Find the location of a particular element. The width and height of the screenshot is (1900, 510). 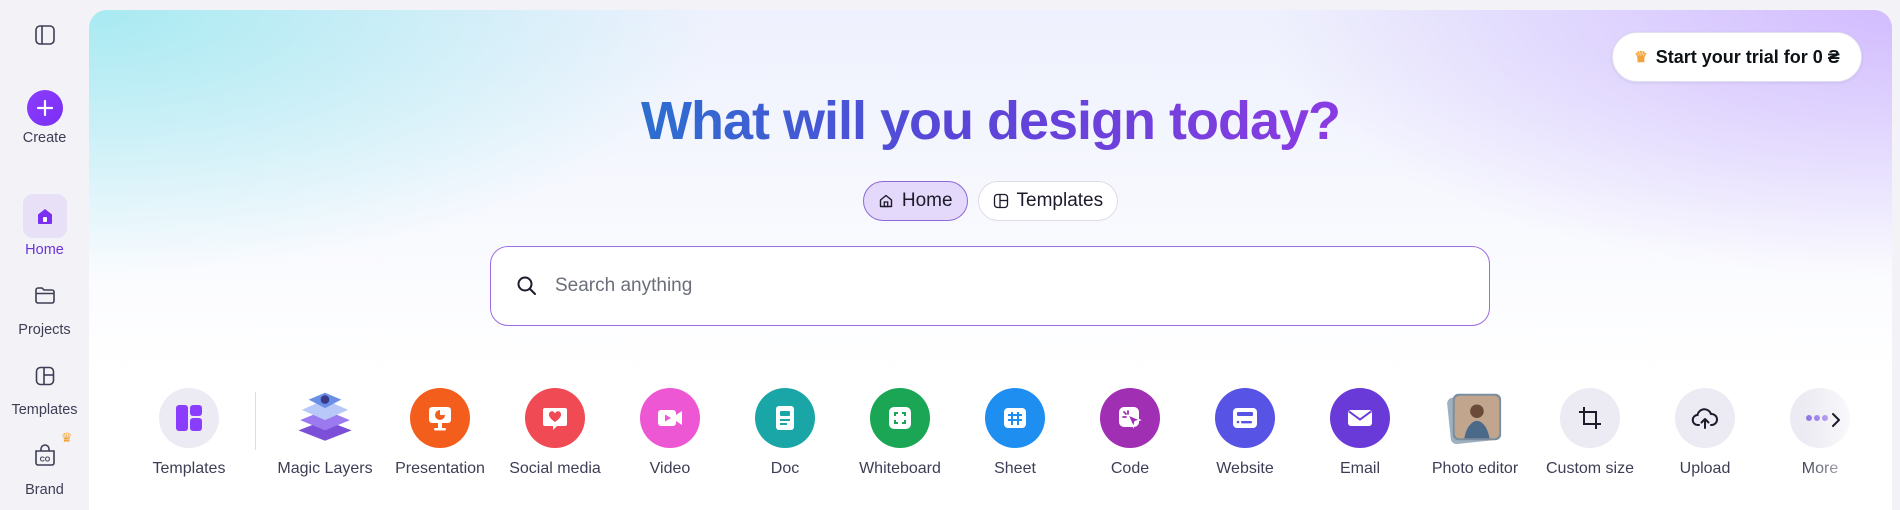

search-input is located at coordinates (1010, 286).